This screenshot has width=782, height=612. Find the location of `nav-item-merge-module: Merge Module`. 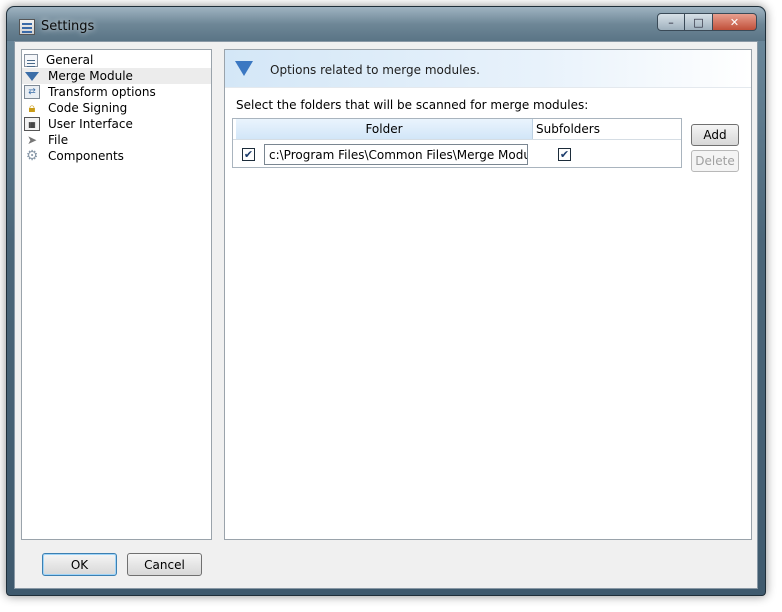

nav-item-merge-module: Merge Module is located at coordinates (116, 76).